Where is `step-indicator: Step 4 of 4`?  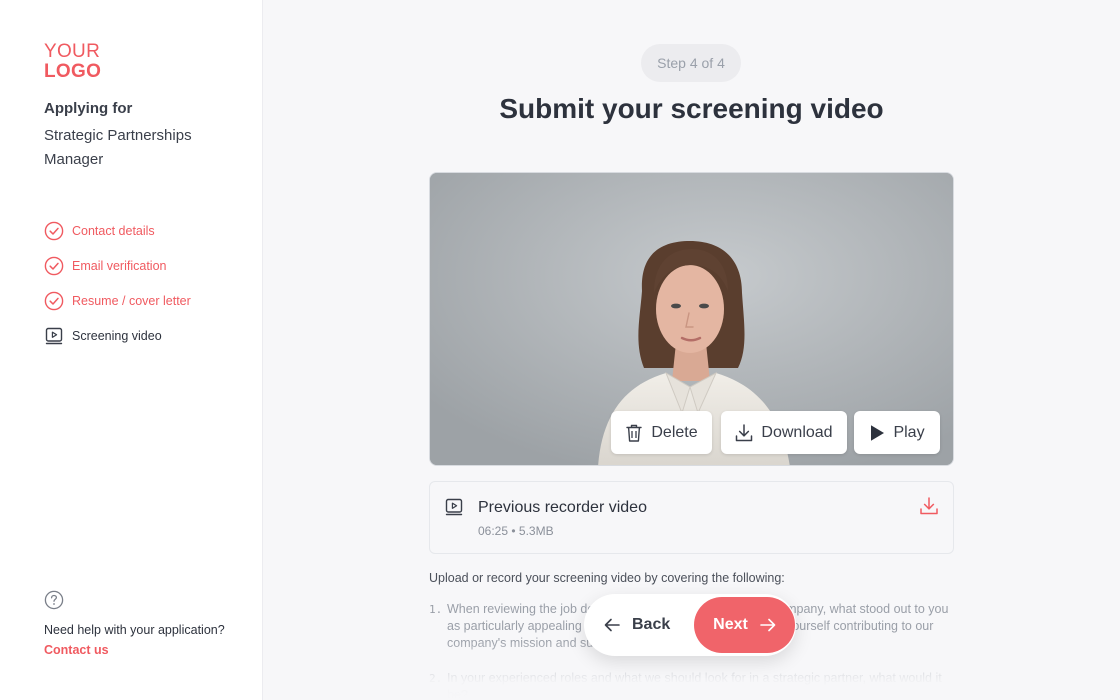 step-indicator: Step 4 of 4 is located at coordinates (691, 63).